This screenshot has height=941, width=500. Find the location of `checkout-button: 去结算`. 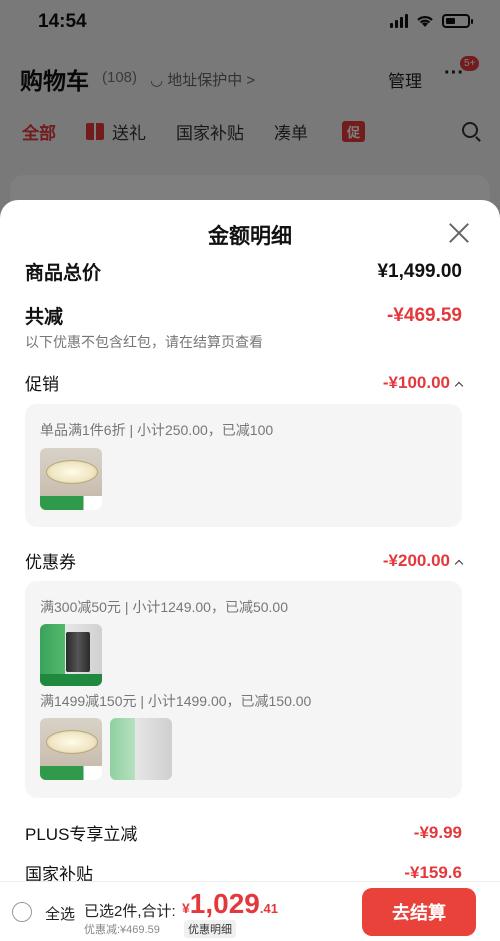

checkout-button: 去结算 is located at coordinates (419, 912).